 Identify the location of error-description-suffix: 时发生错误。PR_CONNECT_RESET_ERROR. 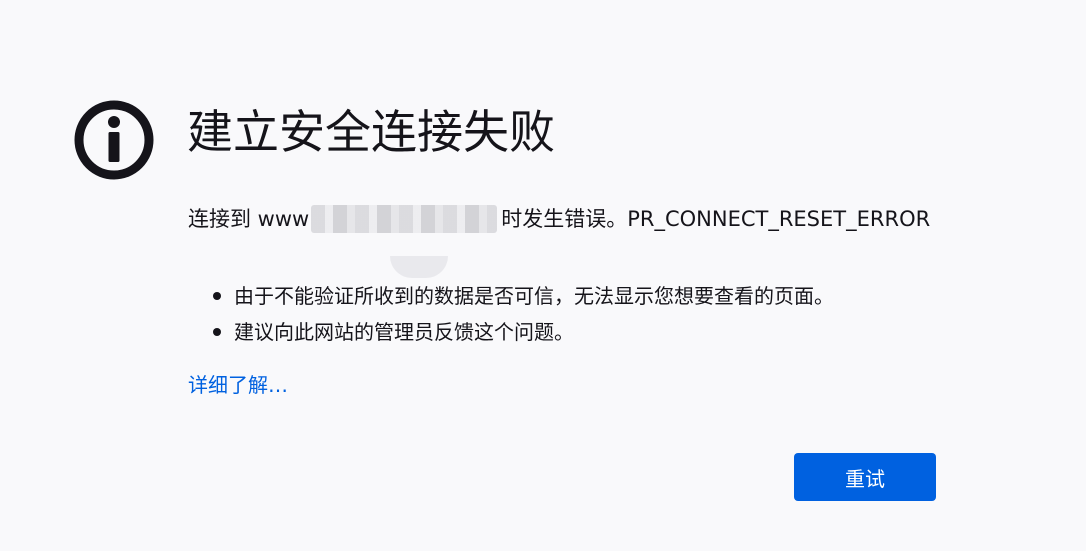
(716, 219).